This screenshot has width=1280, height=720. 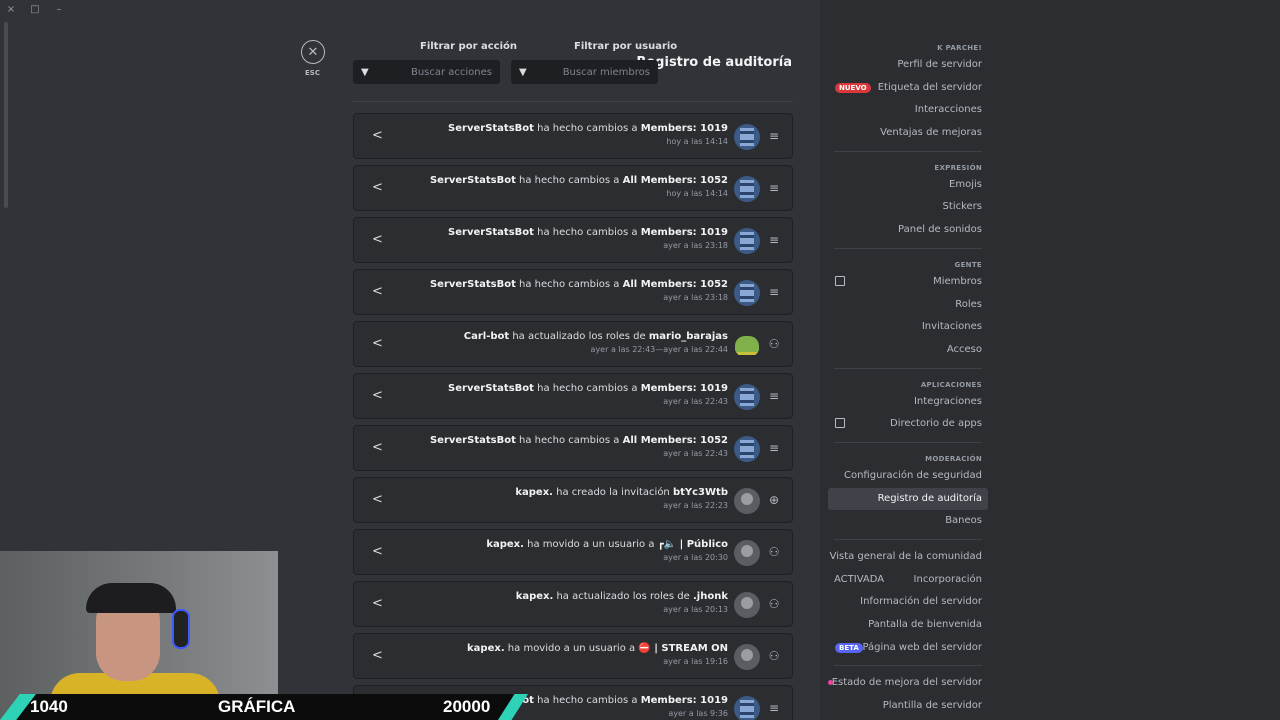 I want to click on sidebar-item-server-template: Plantilla de servidor, so click(x=908, y=706).